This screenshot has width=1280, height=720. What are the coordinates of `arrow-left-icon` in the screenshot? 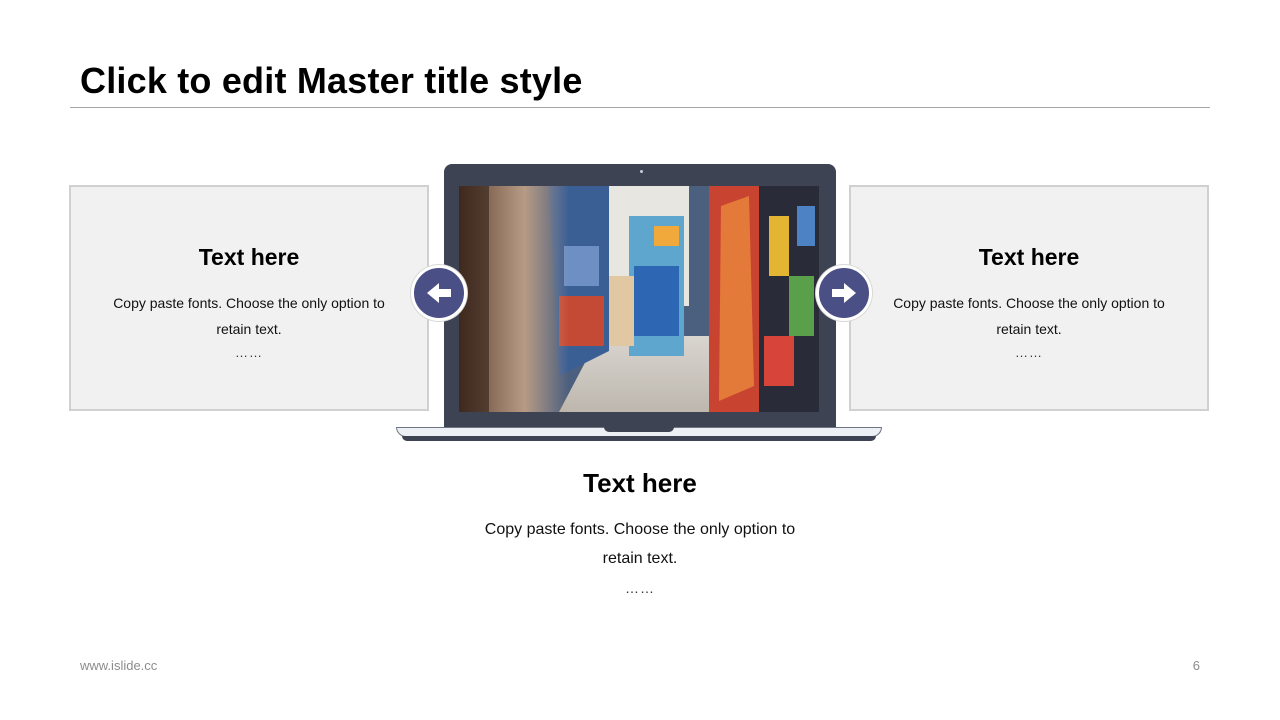 It's located at (439, 293).